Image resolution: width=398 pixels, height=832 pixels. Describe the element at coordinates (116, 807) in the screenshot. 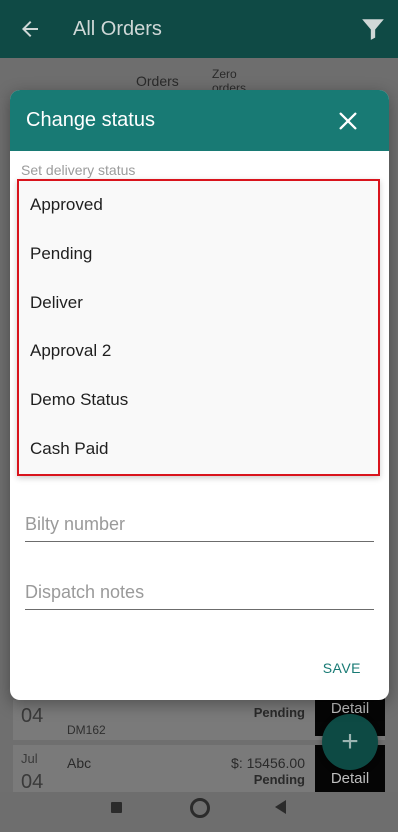

I see `recent-apps-icon` at that location.